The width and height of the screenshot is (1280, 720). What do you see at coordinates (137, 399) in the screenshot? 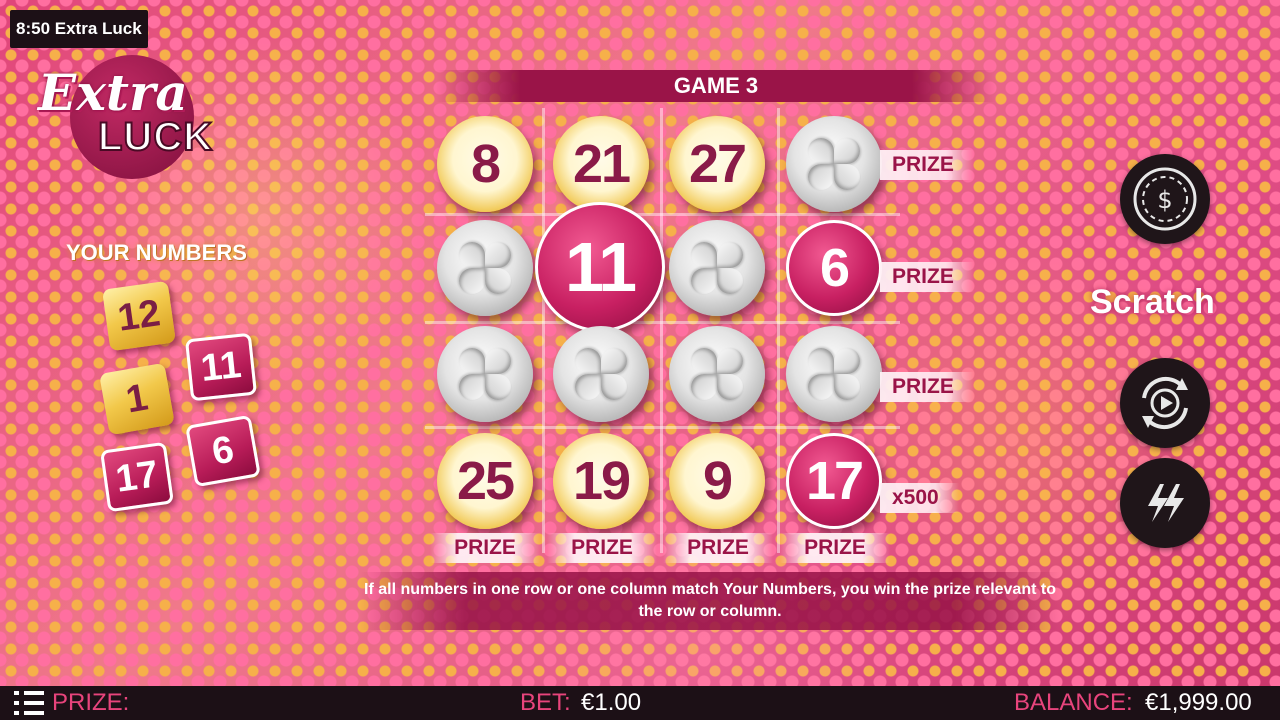
I see `your-number-tile: 1` at bounding box center [137, 399].